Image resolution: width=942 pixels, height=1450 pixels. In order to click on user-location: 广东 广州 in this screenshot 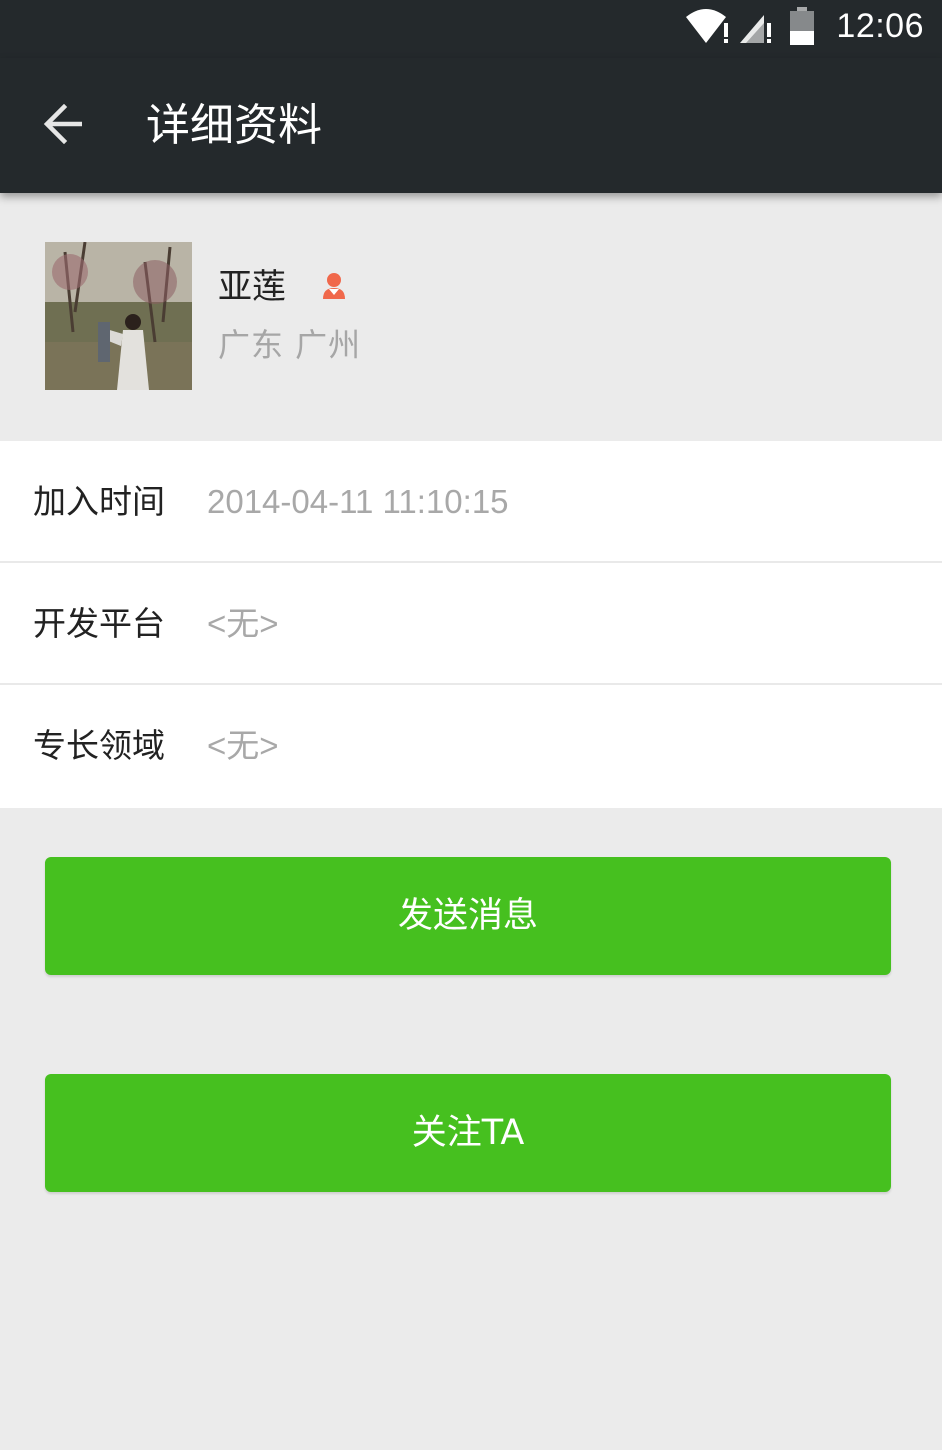, I will do `click(290, 345)`.